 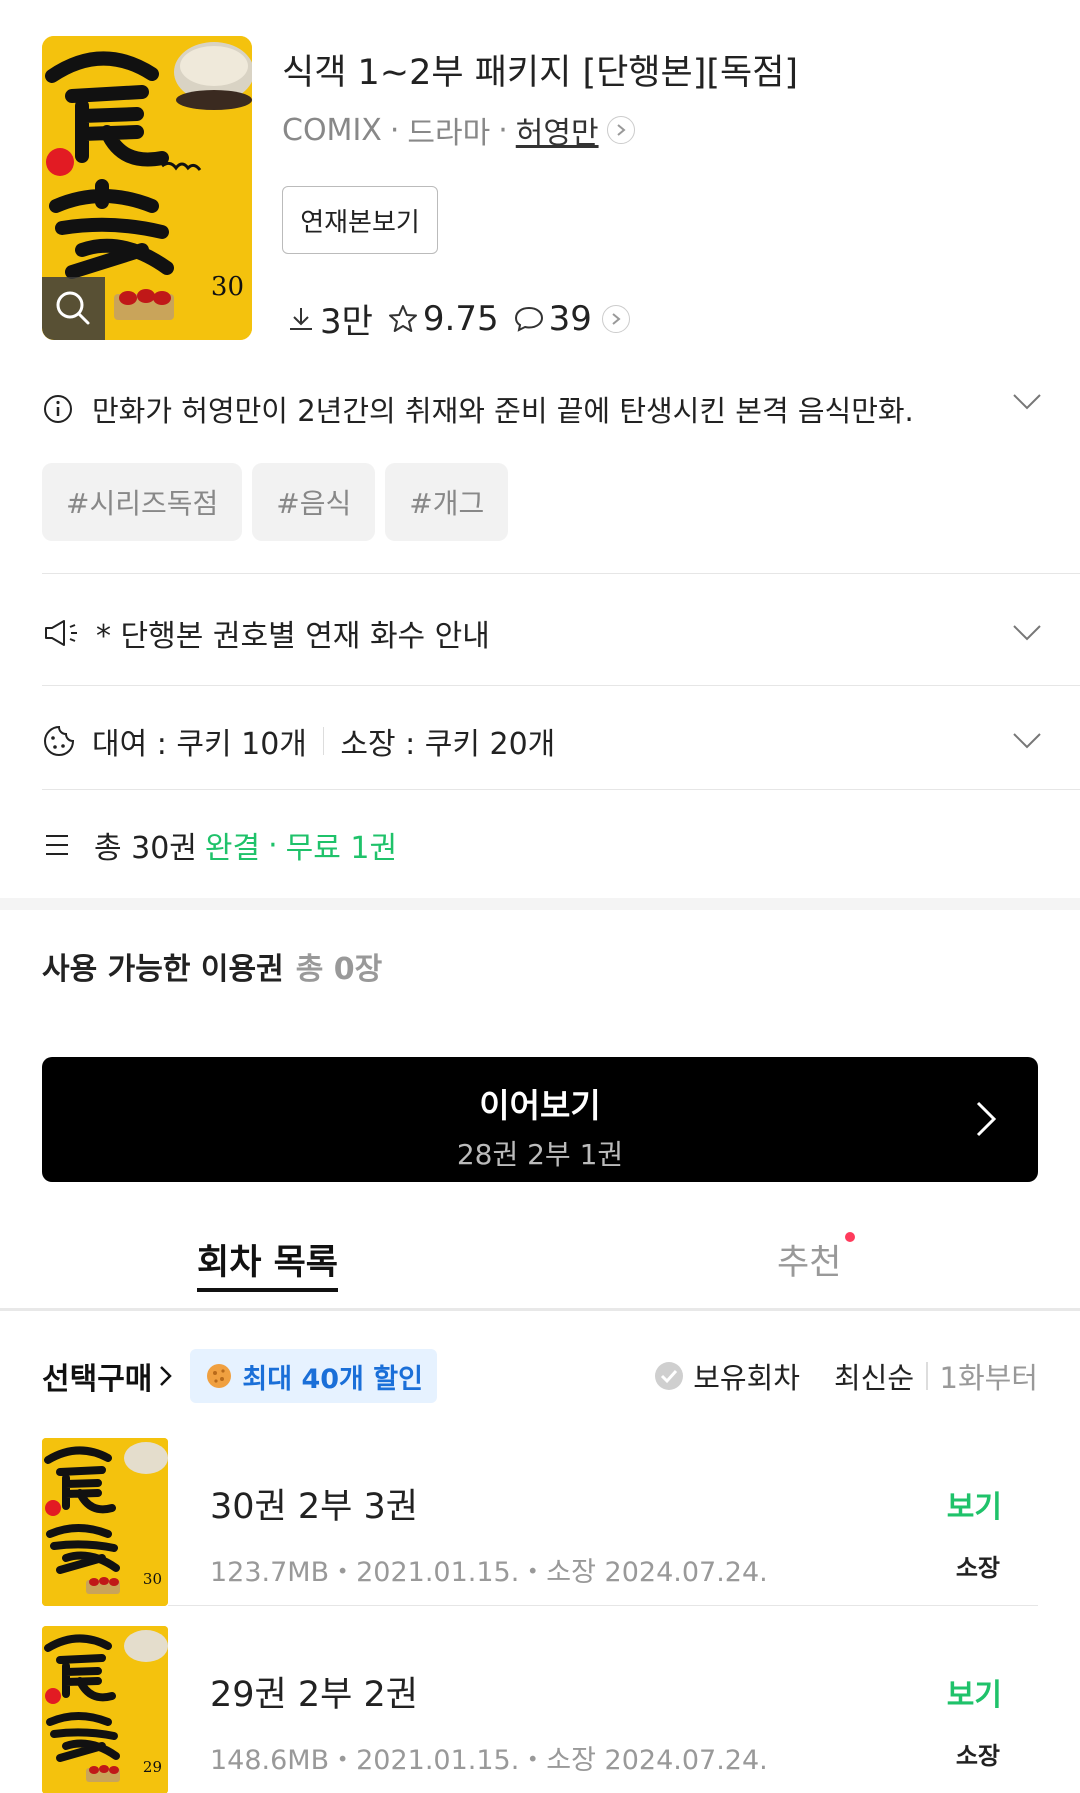 I want to click on episode-thumbnail: 29, so click(x=105, y=1709).